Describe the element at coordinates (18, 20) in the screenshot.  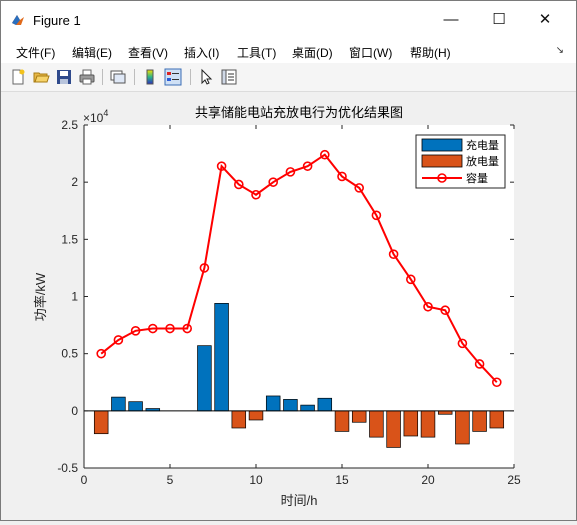
I see `matlab-logo-icon` at that location.